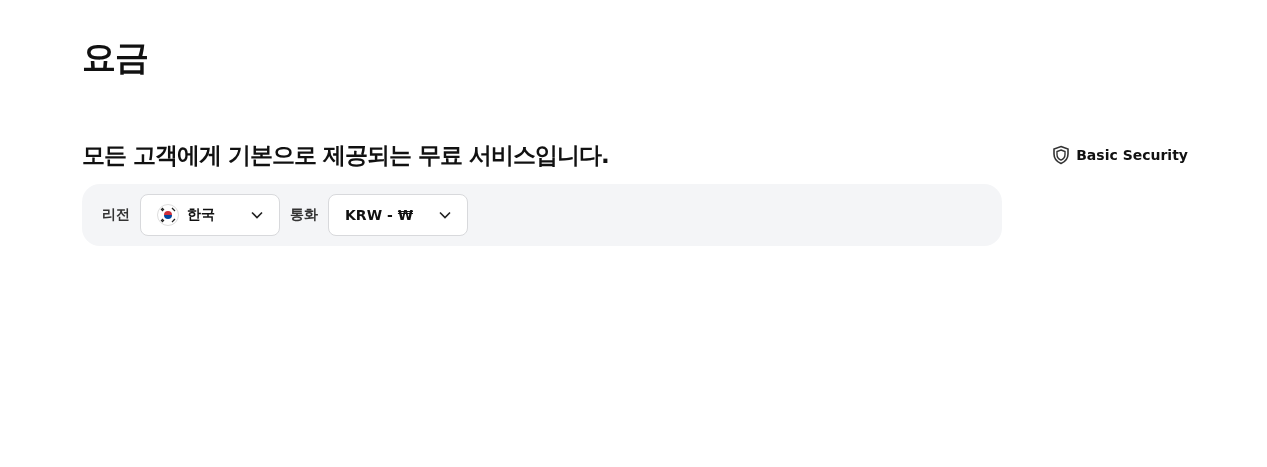  I want to click on filter-label: 리전, so click(116, 215).